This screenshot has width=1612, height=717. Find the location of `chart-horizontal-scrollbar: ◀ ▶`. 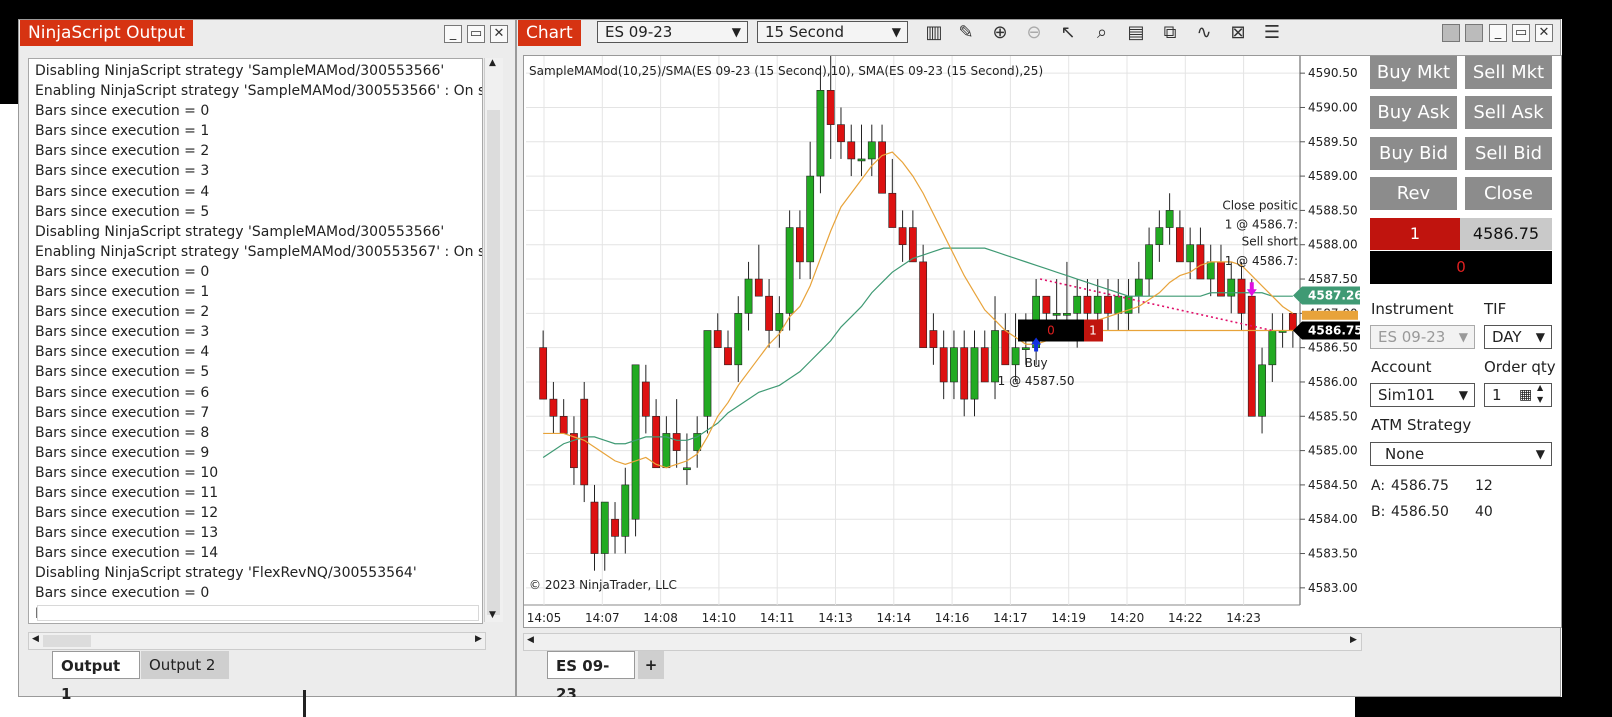

chart-horizontal-scrollbar: ◀ ▶ is located at coordinates (942, 642).